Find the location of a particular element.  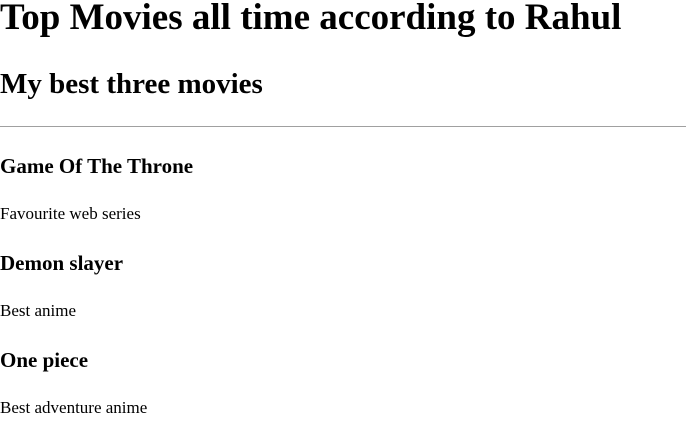

page-title: Top Movies all time according to Rahul is located at coordinates (311, 19).